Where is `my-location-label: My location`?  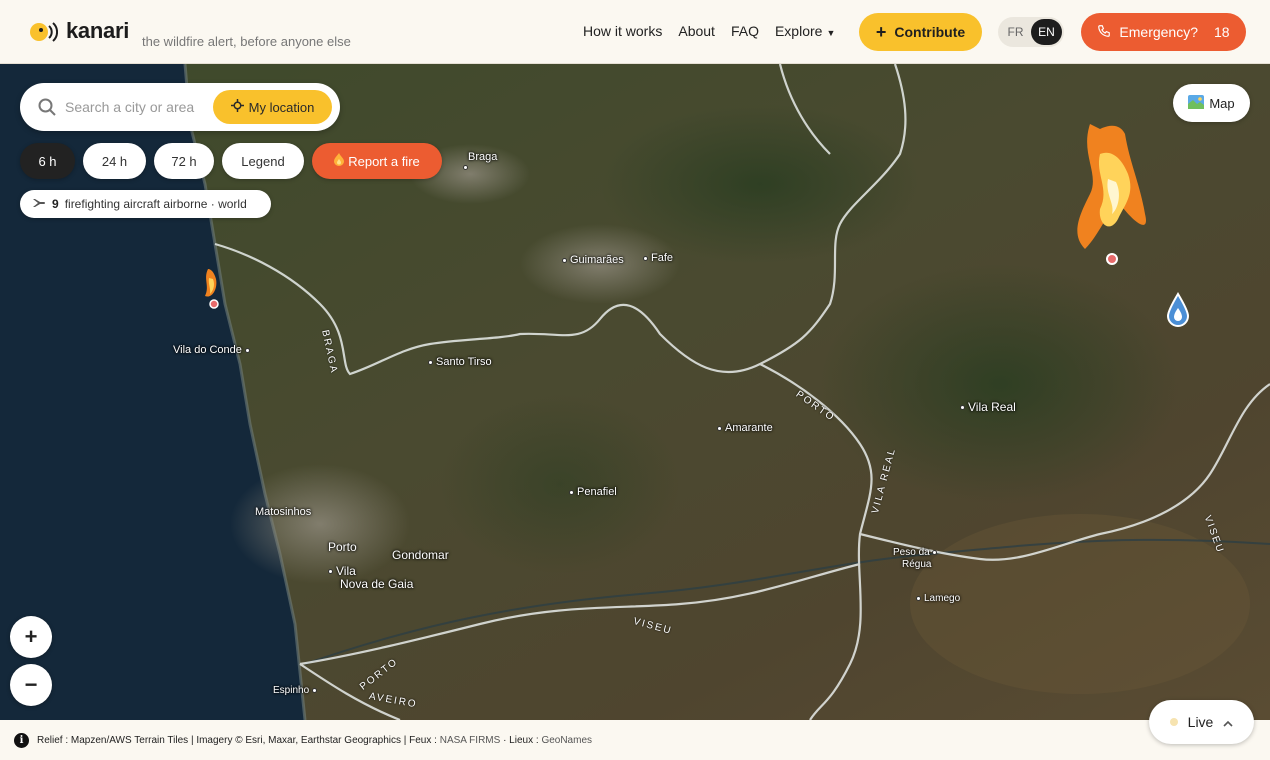
my-location-label: My location is located at coordinates (281, 107).